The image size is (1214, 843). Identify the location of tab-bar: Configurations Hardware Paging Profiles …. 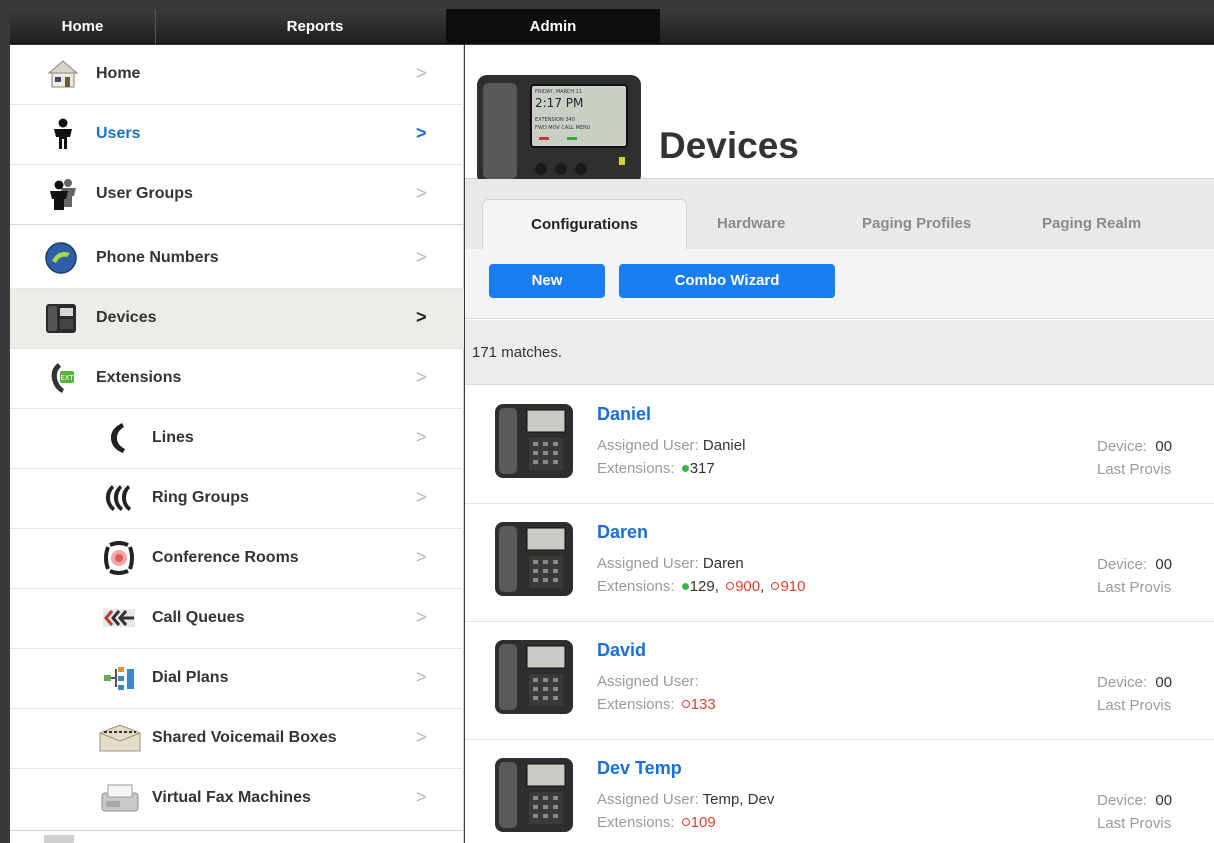
(839, 214).